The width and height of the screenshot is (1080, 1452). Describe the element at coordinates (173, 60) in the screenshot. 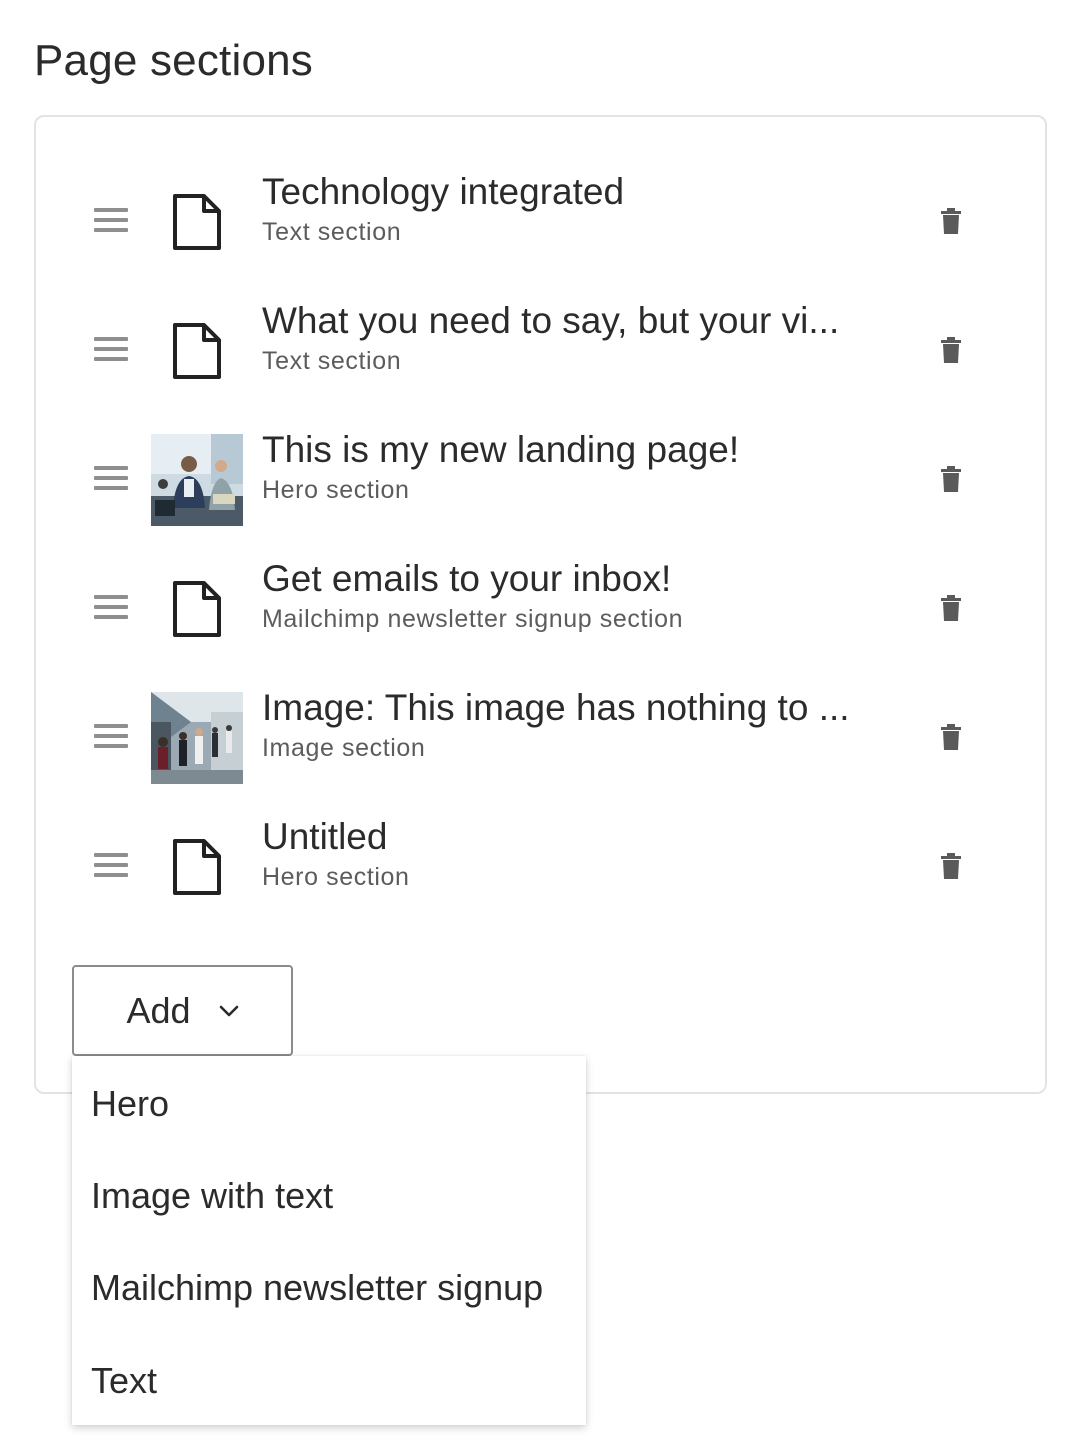

I see `page-title: Page sections` at that location.